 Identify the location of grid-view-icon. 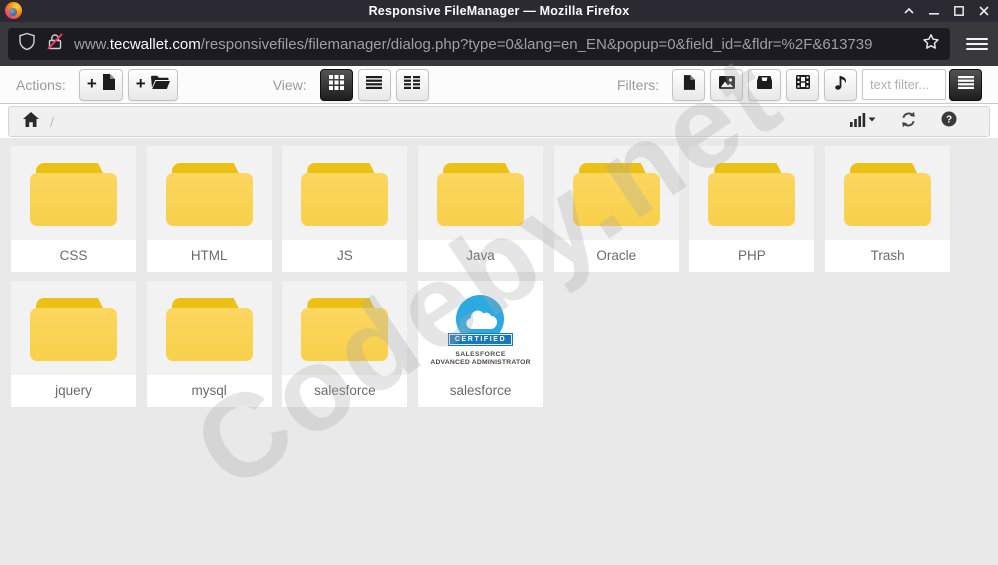
(336, 84).